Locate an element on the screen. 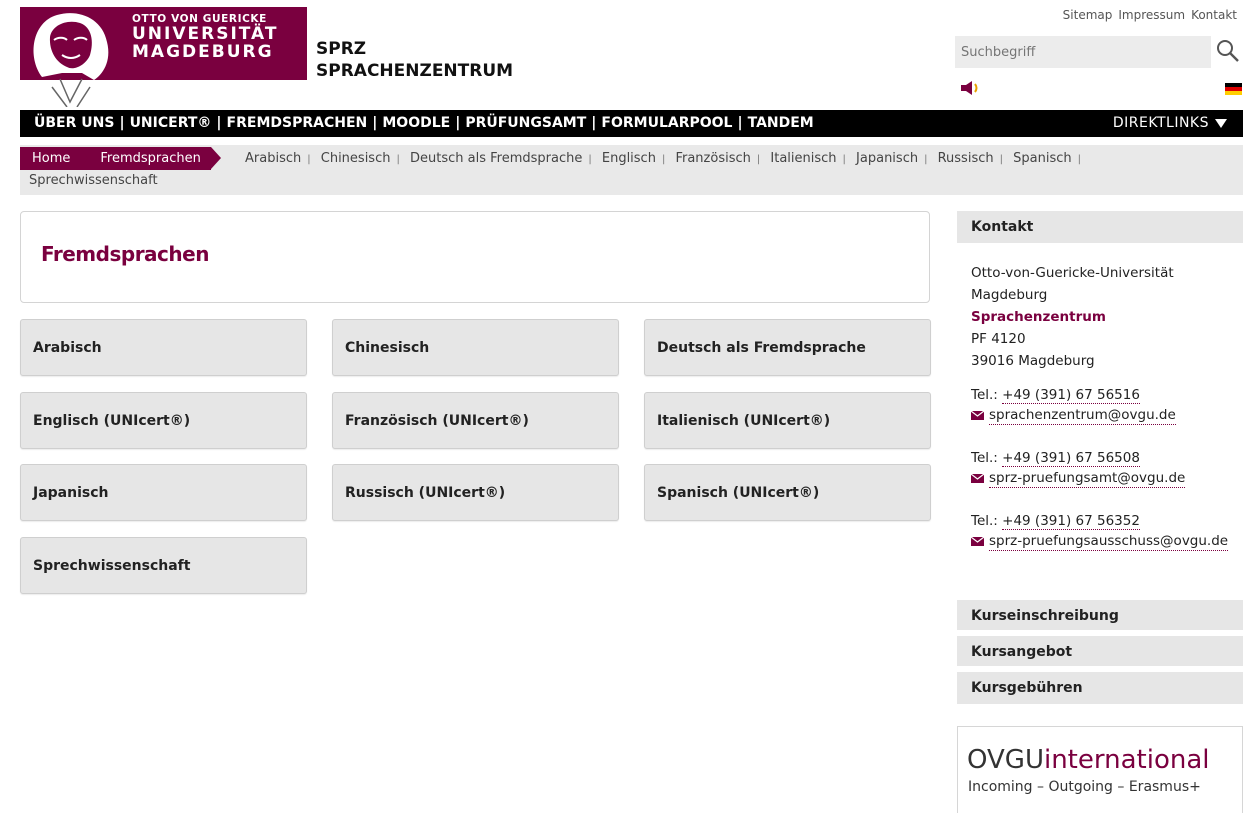  search-icon is located at coordinates (1228, 51).